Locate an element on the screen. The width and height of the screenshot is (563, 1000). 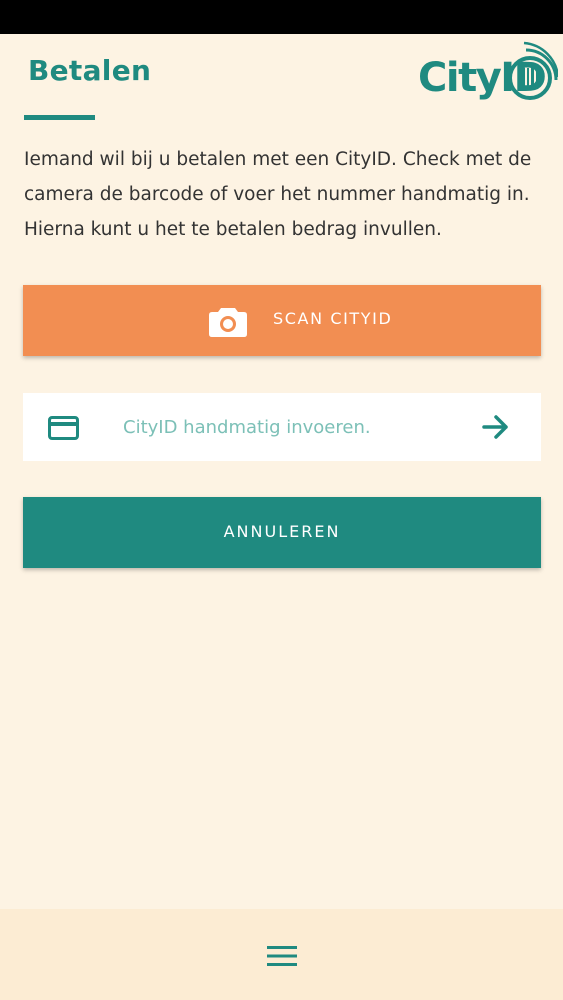
logo-text: CityID is located at coordinates (482, 78).